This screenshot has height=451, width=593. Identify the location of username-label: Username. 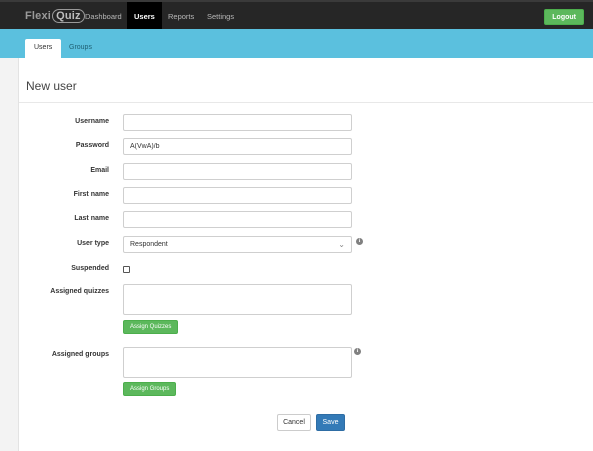
(92, 121).